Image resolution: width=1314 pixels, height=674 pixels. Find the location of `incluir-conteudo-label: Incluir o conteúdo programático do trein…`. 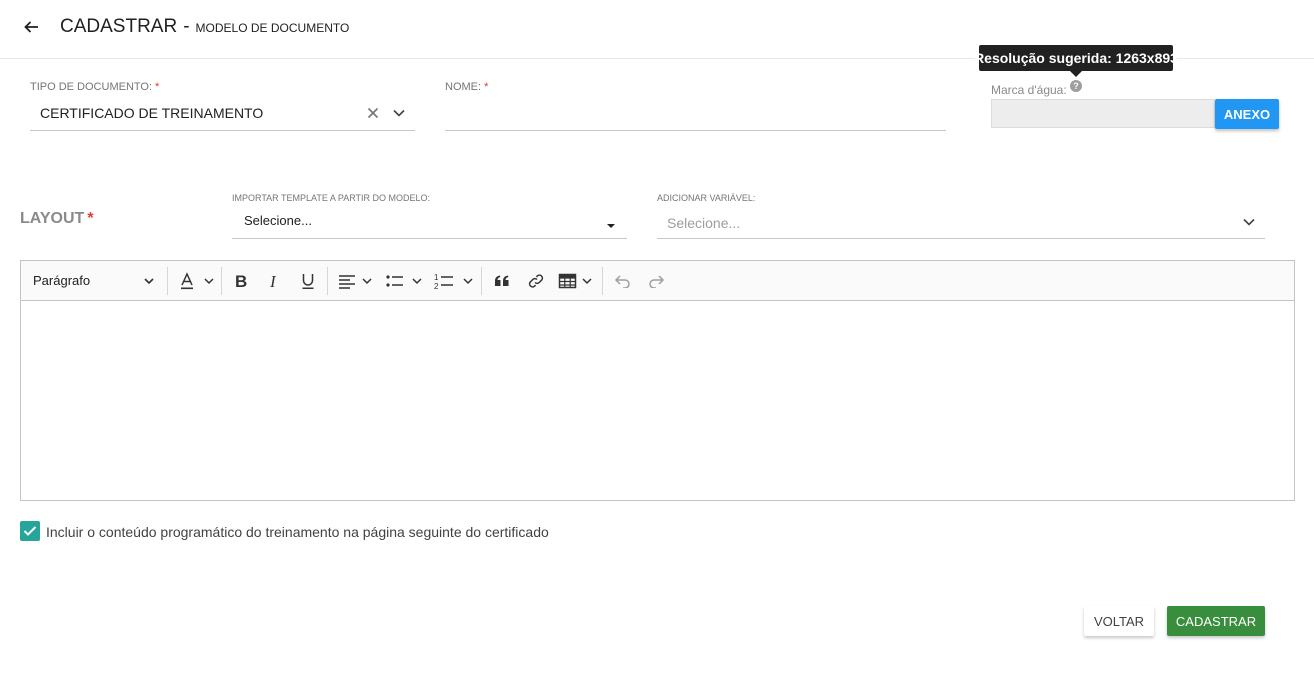

incluir-conteudo-label: Incluir o conteúdo programático do trein… is located at coordinates (297, 532).